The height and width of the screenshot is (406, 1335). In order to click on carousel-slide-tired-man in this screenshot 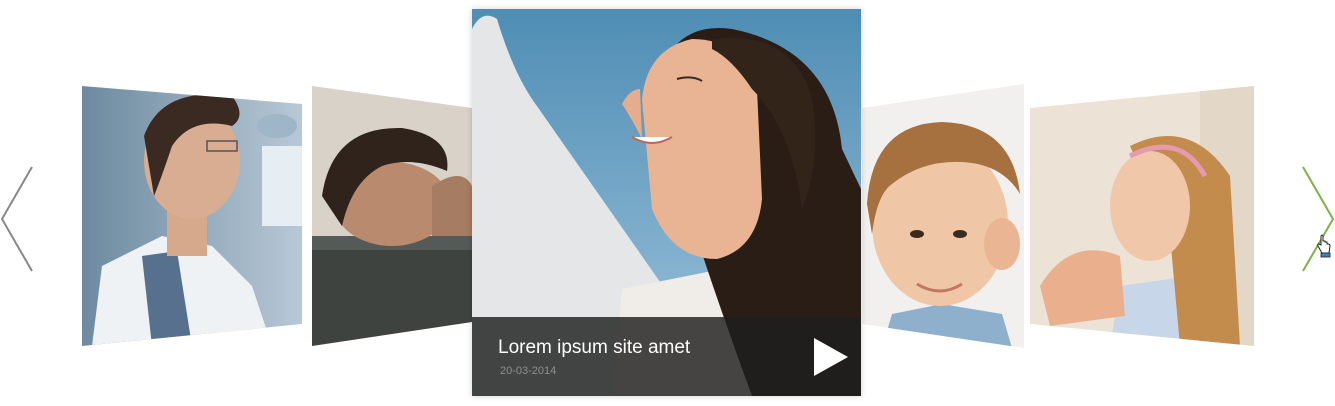, I will do `click(392, 216)`.